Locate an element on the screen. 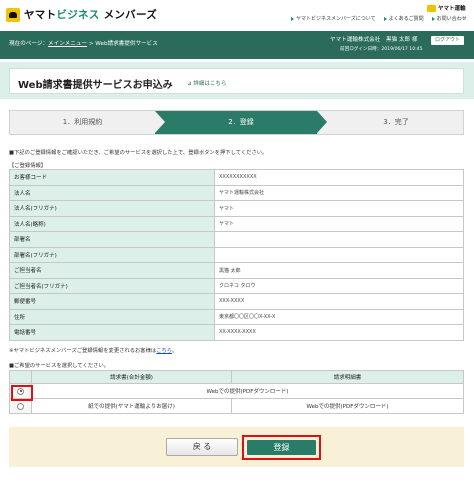 The image size is (474, 483). table-row: 法人名(略称) ヤマト is located at coordinates (236, 223).